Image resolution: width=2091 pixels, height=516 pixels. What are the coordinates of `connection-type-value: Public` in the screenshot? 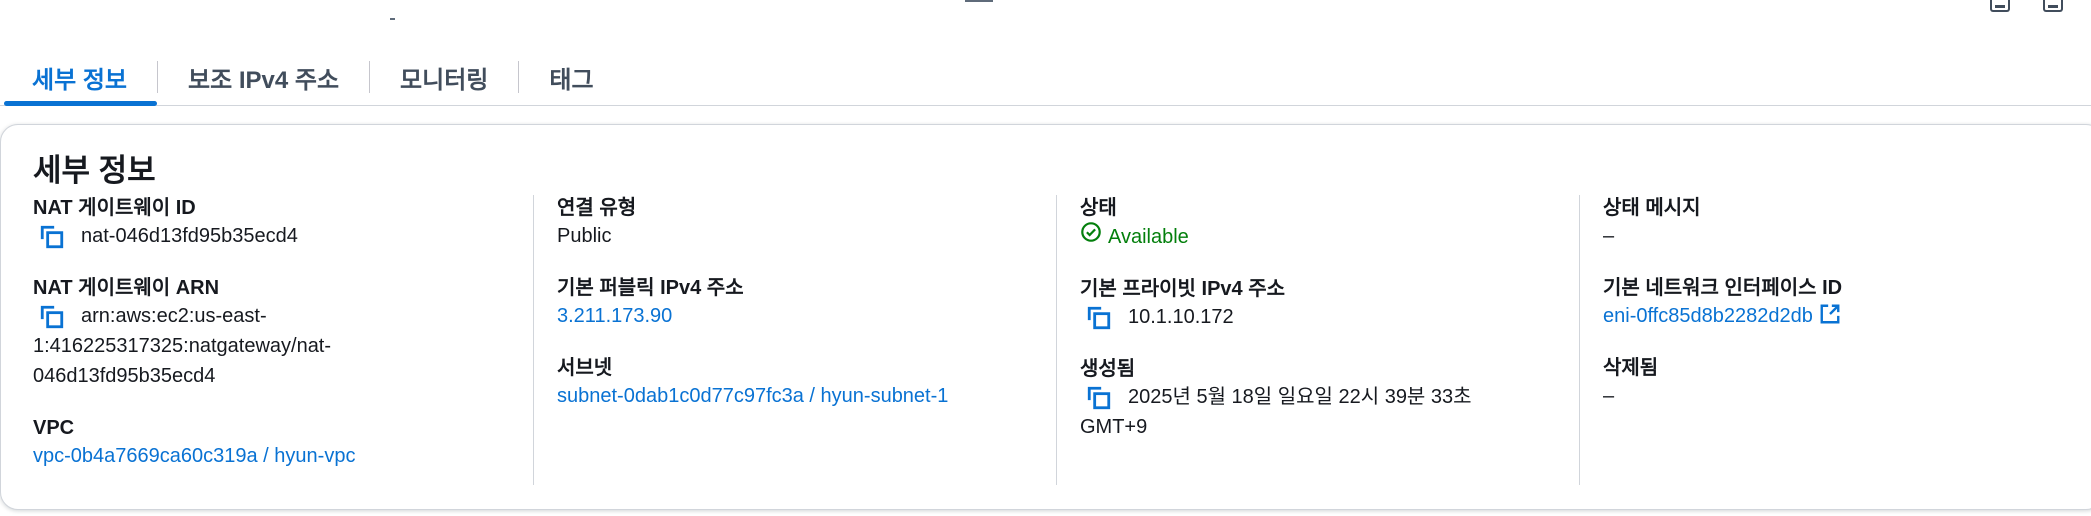 It's located at (584, 236).